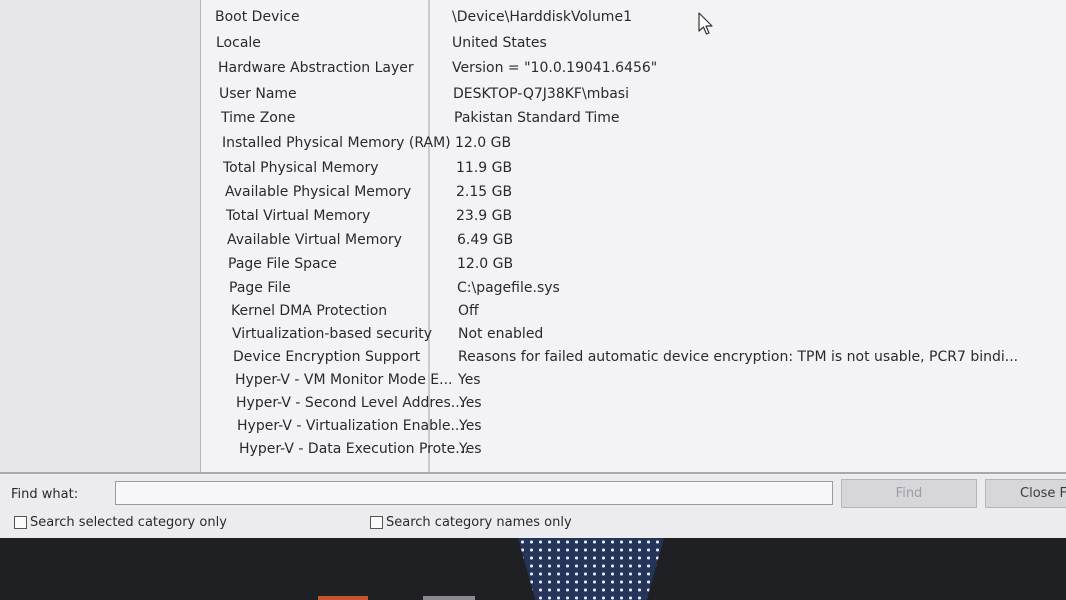 This screenshot has height=600, width=1066. Describe the element at coordinates (298, 216) in the screenshot. I see `item-cell: Total Virtual Memory` at that location.